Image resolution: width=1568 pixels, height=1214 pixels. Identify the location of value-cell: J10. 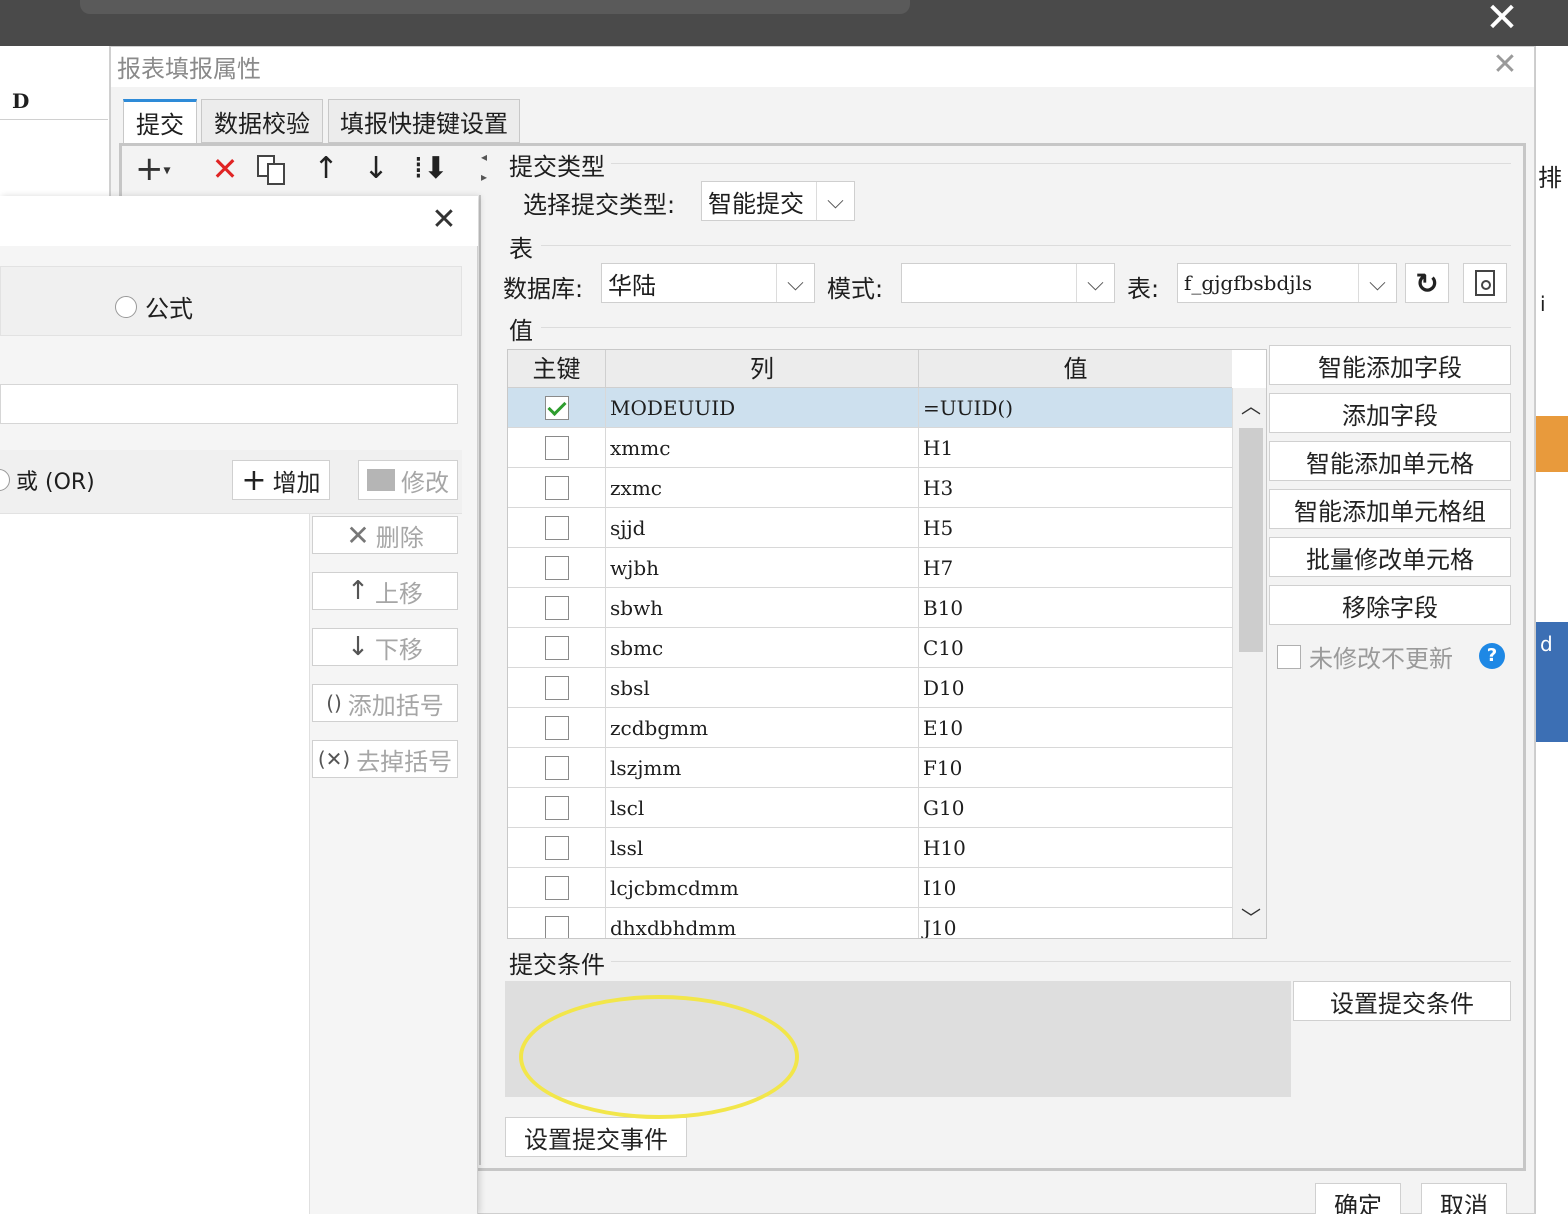
(940, 927).